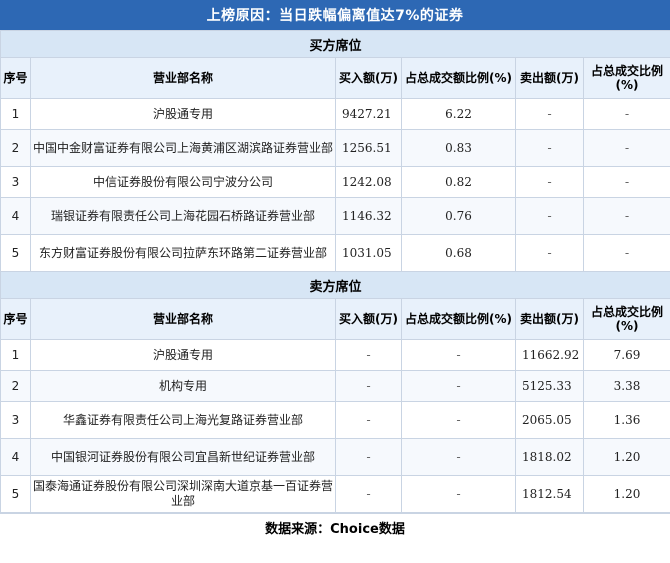 Image resolution: width=670 pixels, height=563 pixels. I want to click on cell-sell: 11662.92, so click(549, 355).